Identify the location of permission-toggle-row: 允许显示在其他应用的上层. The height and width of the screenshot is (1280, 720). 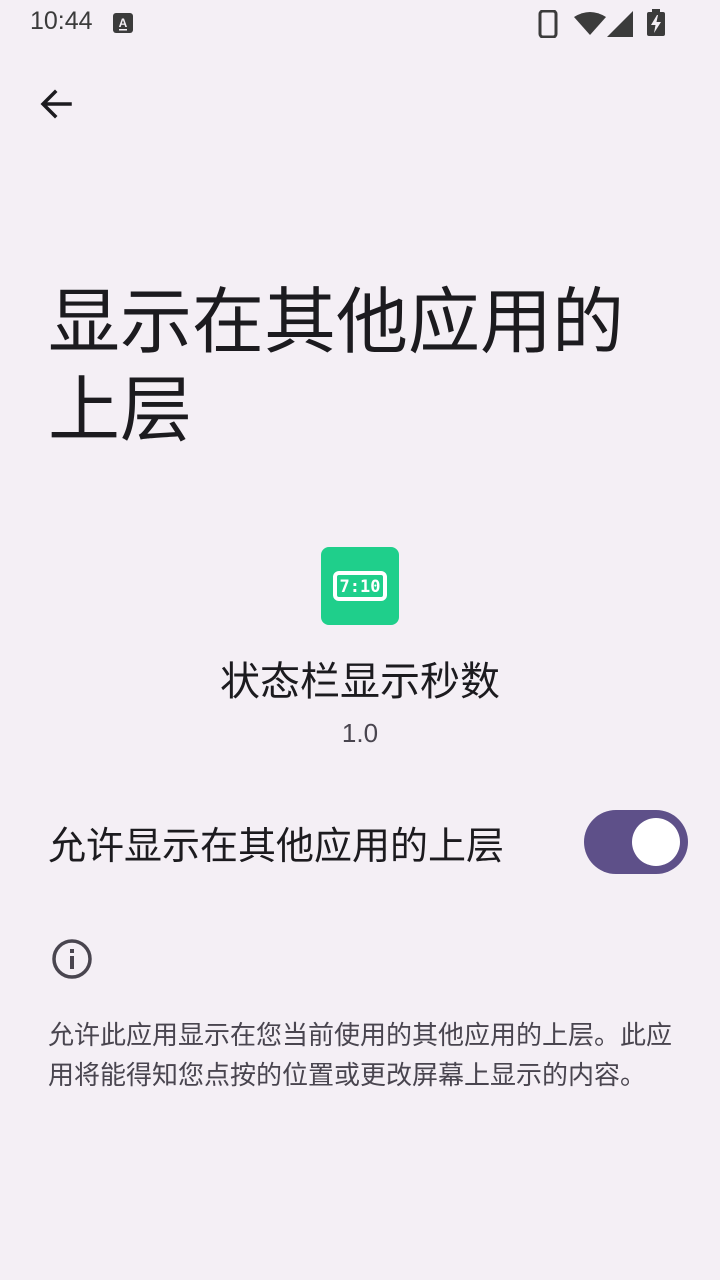
(360, 846).